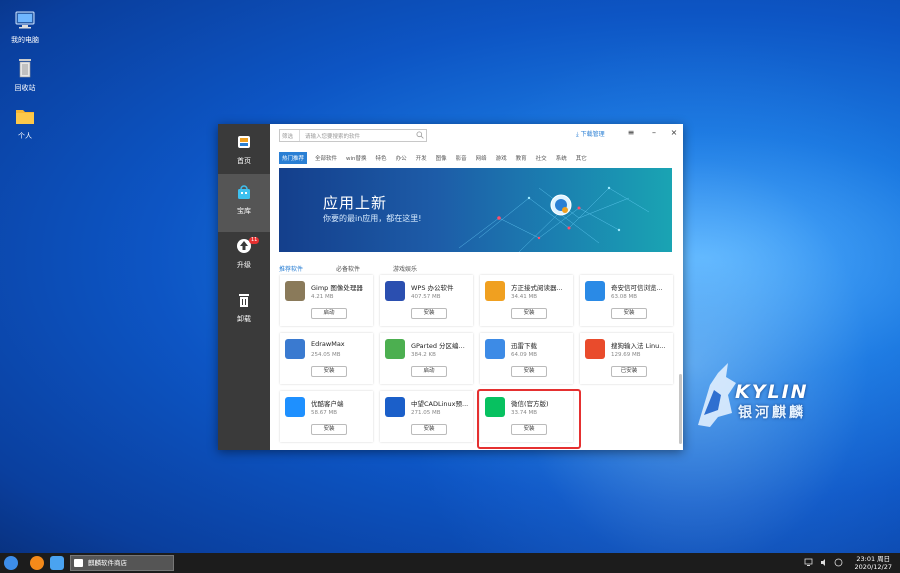 The width and height of the screenshot is (900, 573). Describe the element at coordinates (401, 158) in the screenshot. I see `tab-category: 办公` at that location.